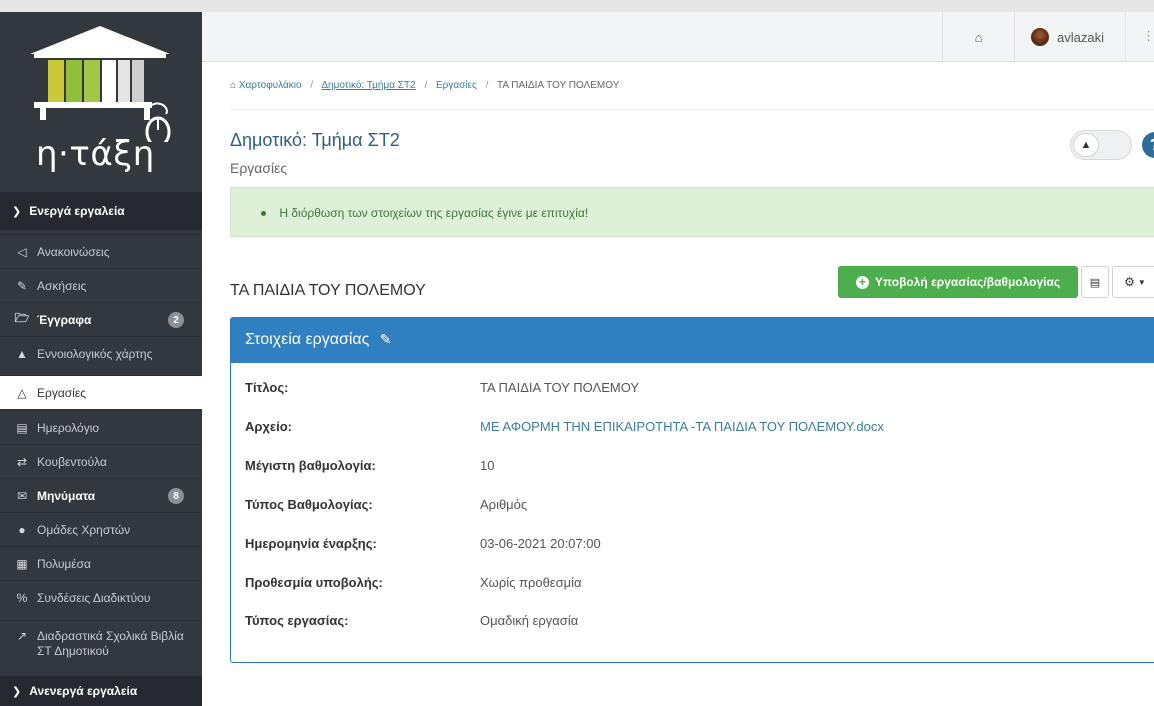  I want to click on detail-label: Τίτλος:, so click(267, 387).